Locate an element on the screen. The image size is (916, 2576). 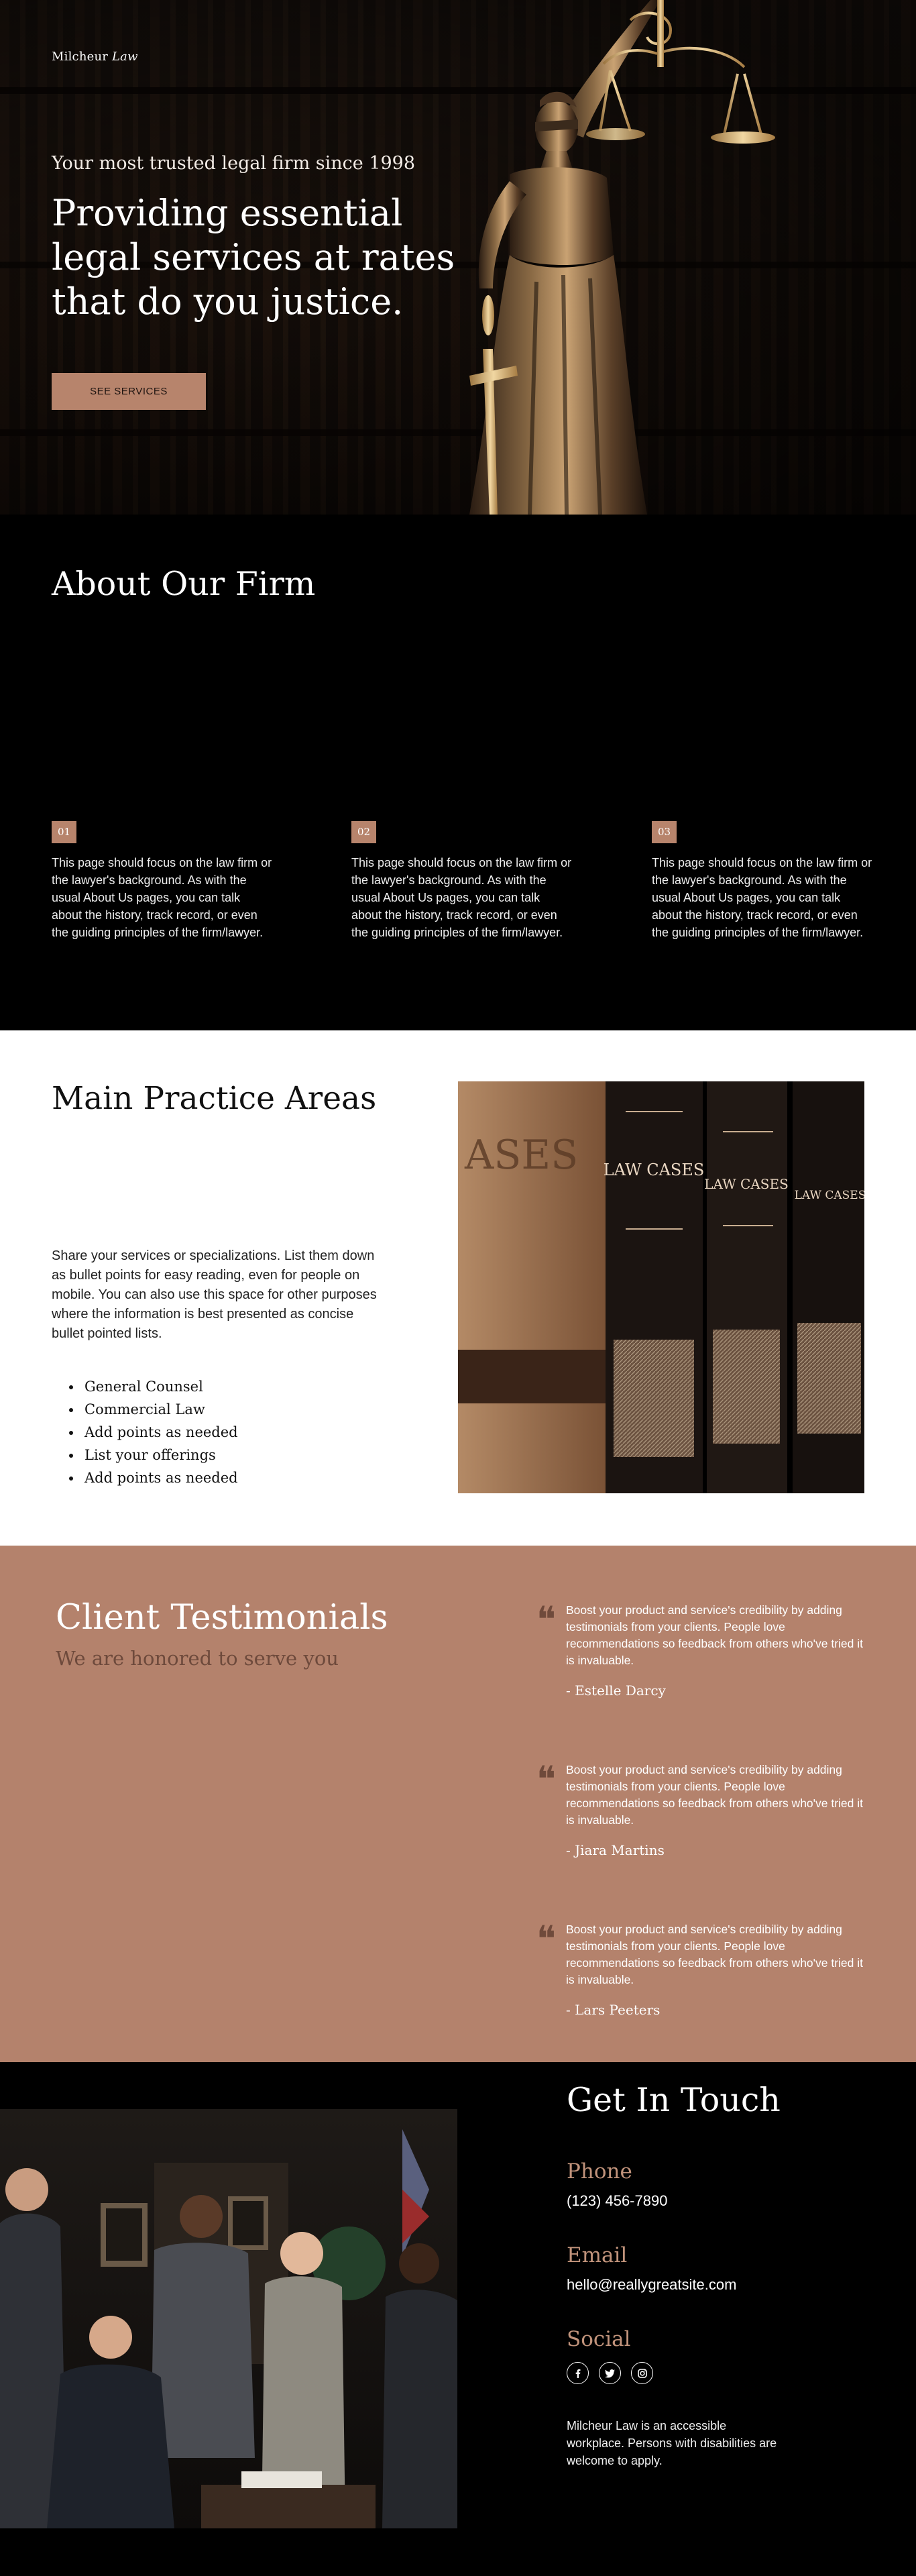
practice-title: Main Practice Areas is located at coordinates (214, 1098).